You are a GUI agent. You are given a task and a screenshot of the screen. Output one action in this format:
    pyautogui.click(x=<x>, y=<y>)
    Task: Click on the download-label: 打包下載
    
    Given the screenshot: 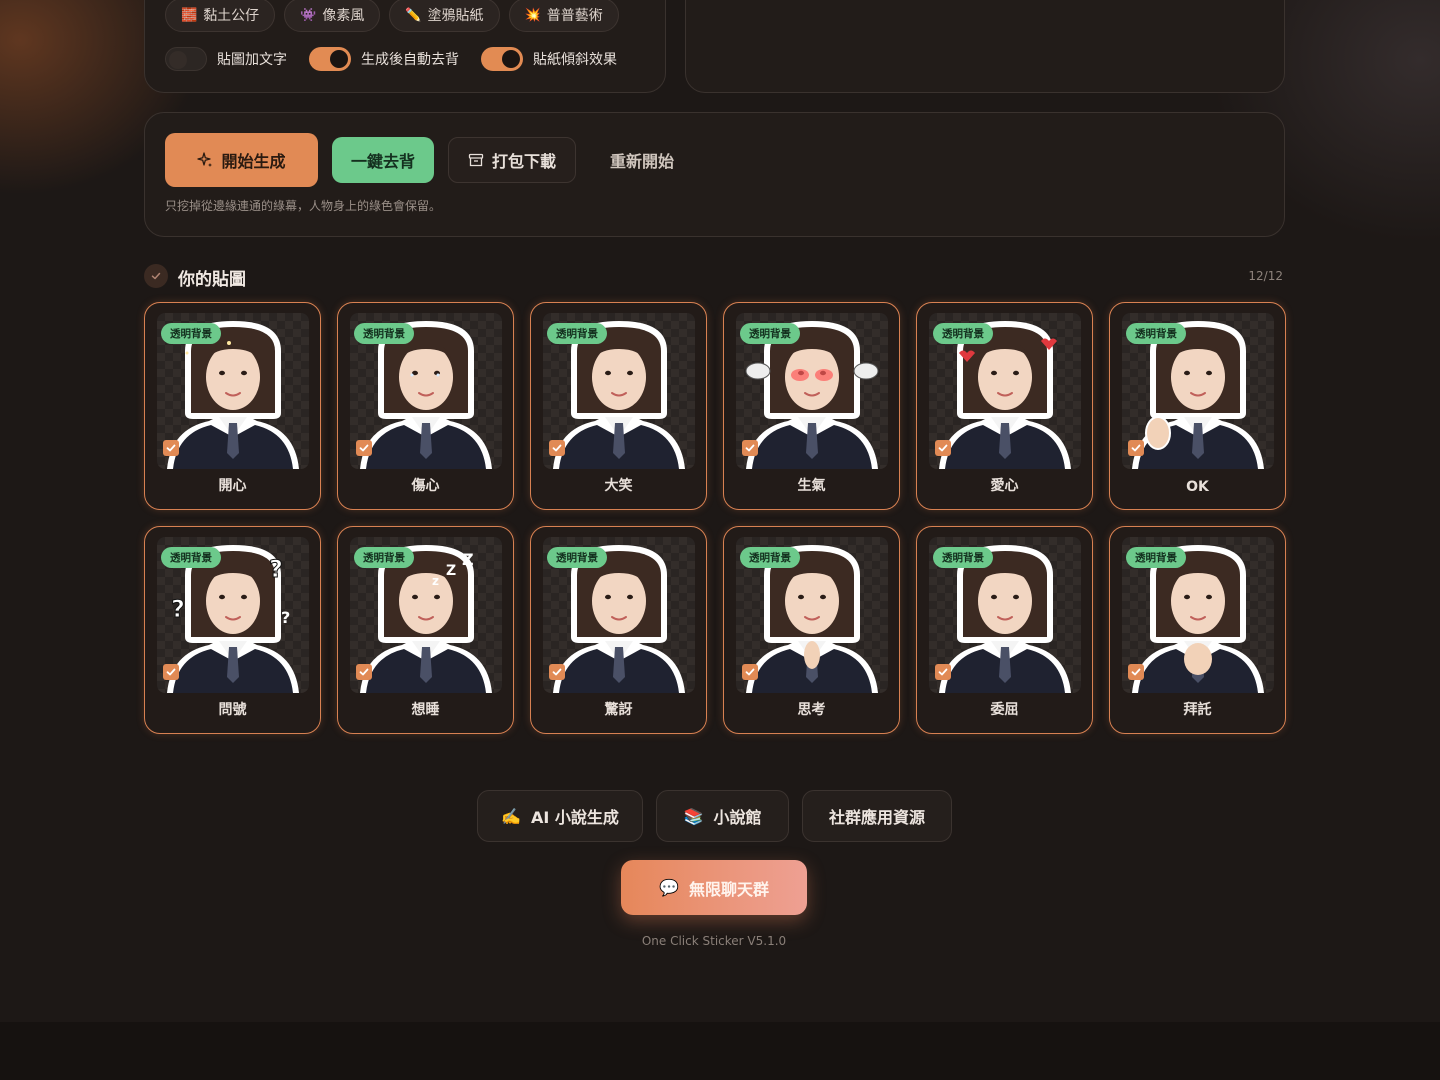 What is the action you would take?
    pyautogui.click(x=523, y=161)
    